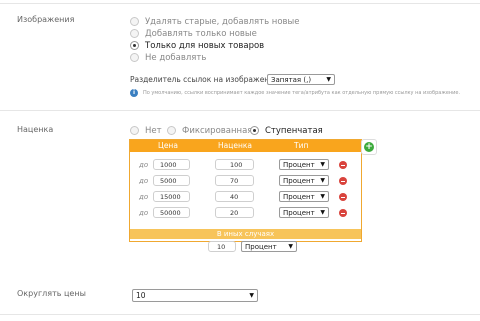 This screenshot has width=480, height=321. Describe the element at coordinates (261, 246) in the screenshot. I see `other-type-select-value: Процент` at that location.